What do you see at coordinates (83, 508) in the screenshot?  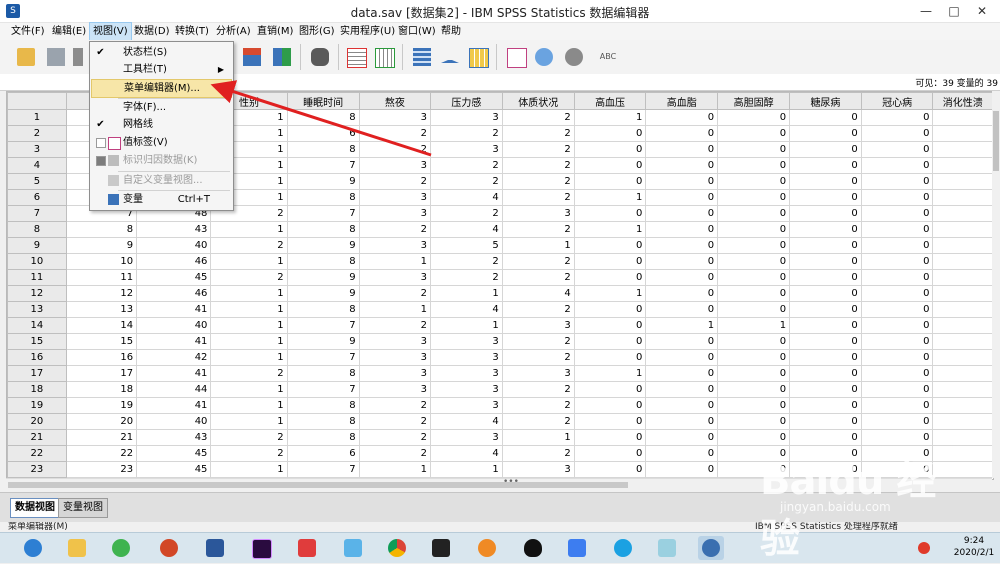 I see `tab-variable-view: 变量视图` at bounding box center [83, 508].